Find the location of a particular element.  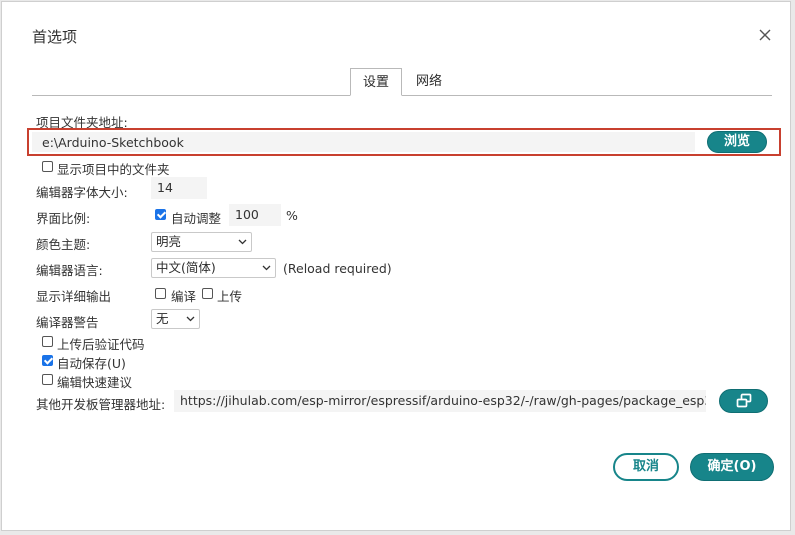

verbose-upload-label: 上传 is located at coordinates (230, 296).